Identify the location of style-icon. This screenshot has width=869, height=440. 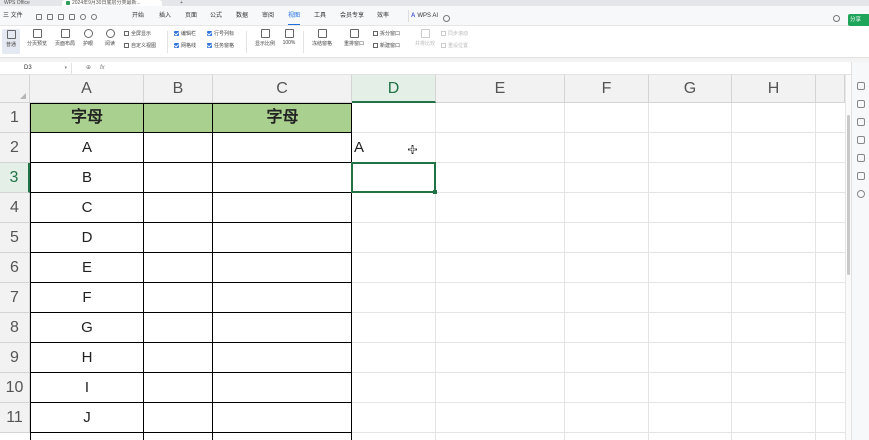
(861, 104).